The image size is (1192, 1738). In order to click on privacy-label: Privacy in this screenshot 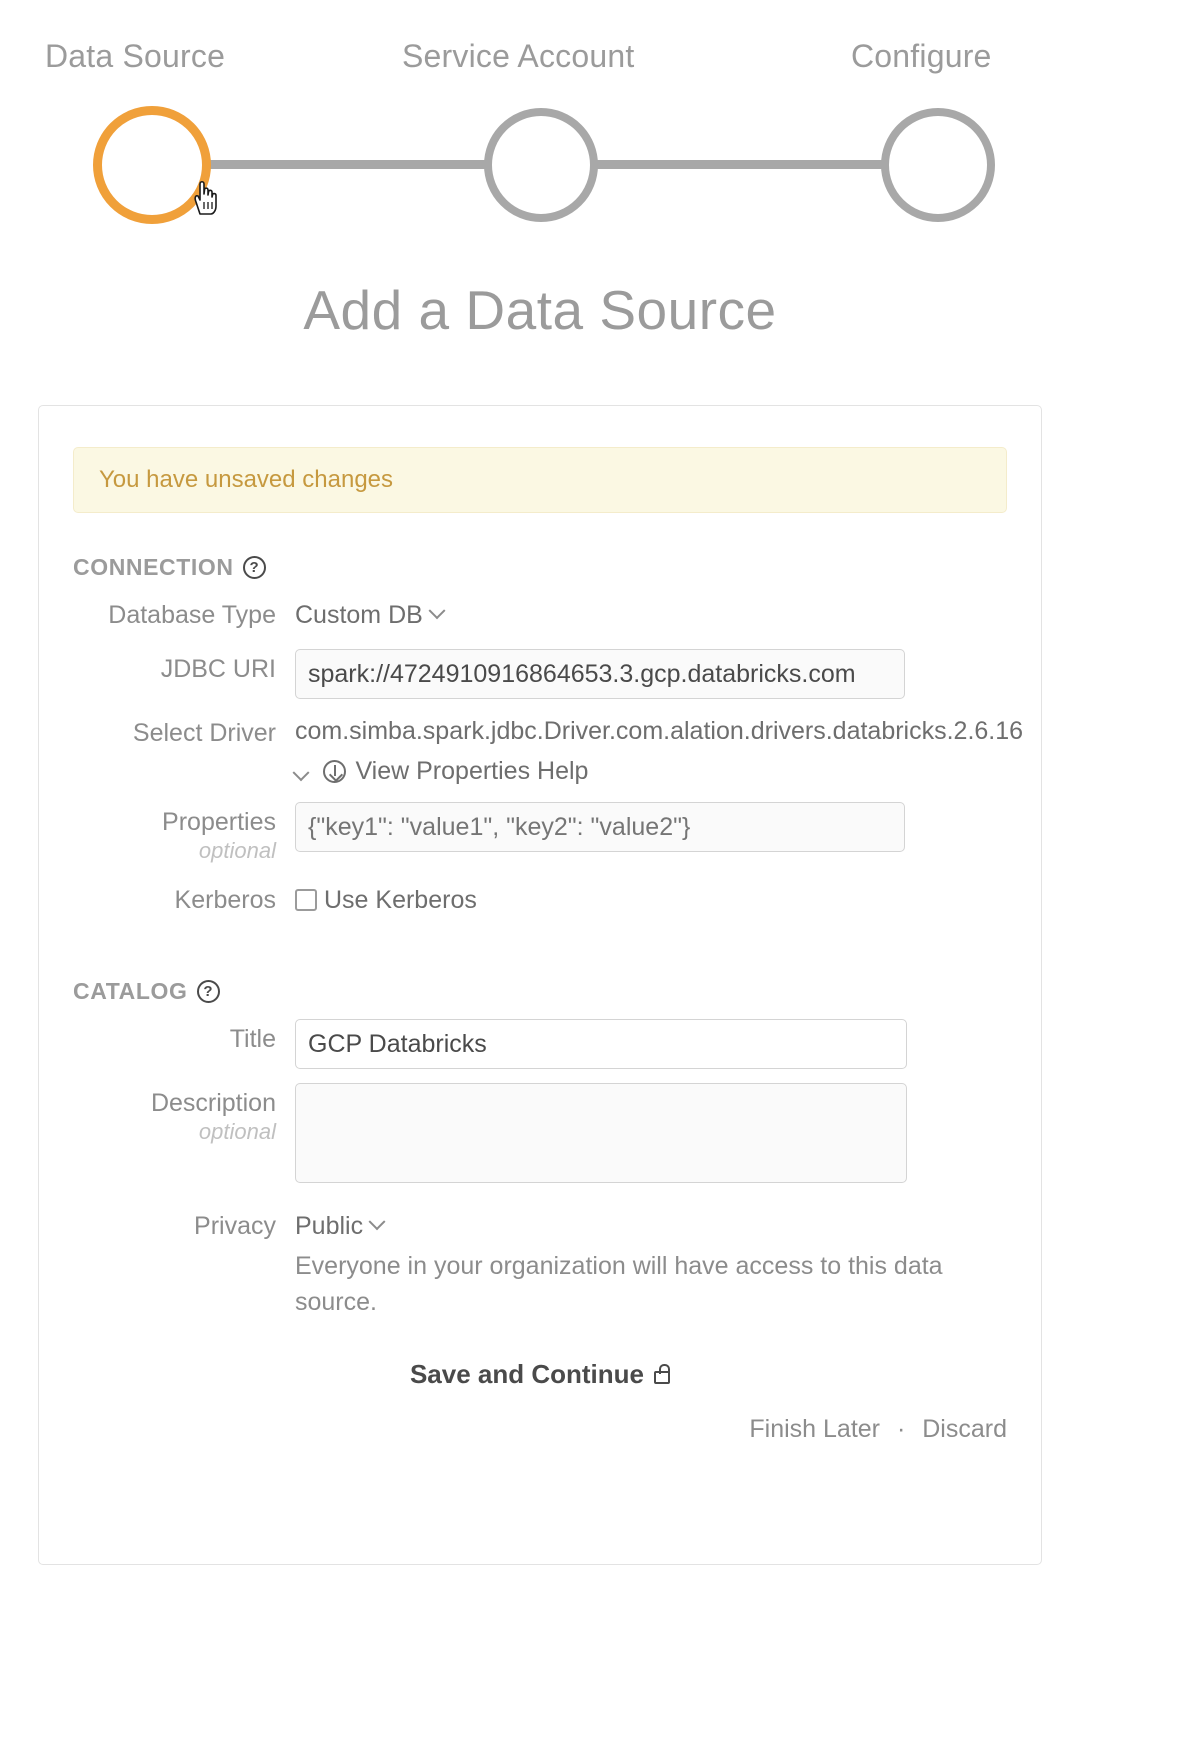, I will do `click(235, 1226)`.